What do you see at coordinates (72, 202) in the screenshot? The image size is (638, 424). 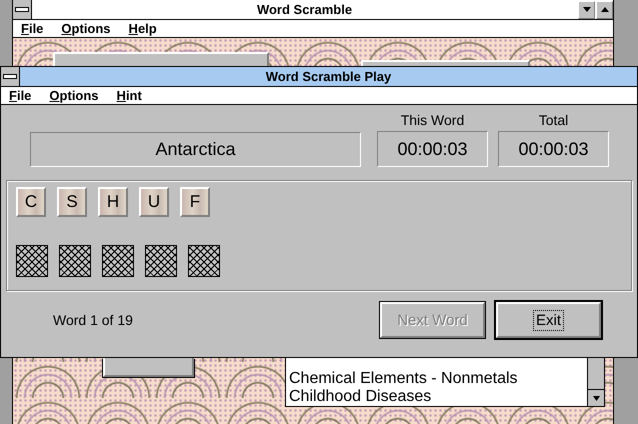 I see `letter-tile: S` at bounding box center [72, 202].